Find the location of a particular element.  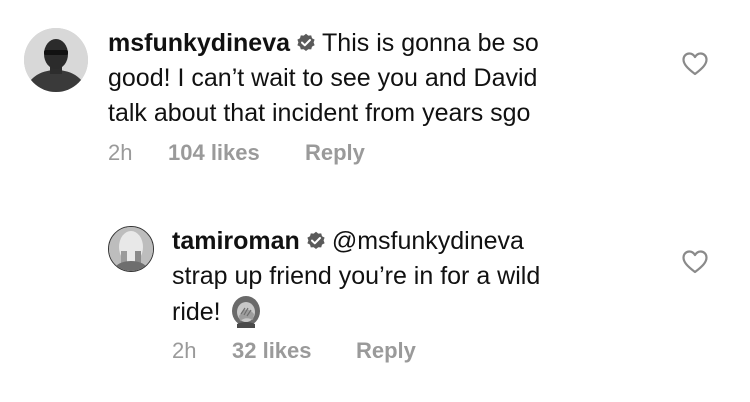

reply-text-line: strap up friend you’re in for a wild is located at coordinates (356, 276).